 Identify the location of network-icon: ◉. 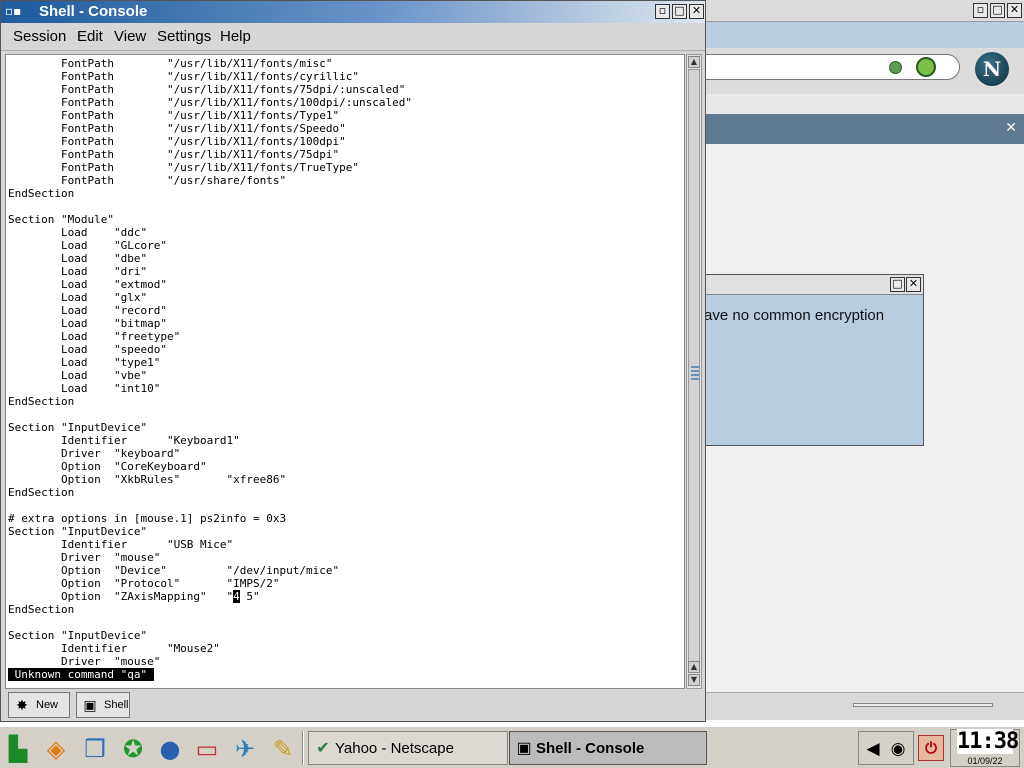
(898, 749).